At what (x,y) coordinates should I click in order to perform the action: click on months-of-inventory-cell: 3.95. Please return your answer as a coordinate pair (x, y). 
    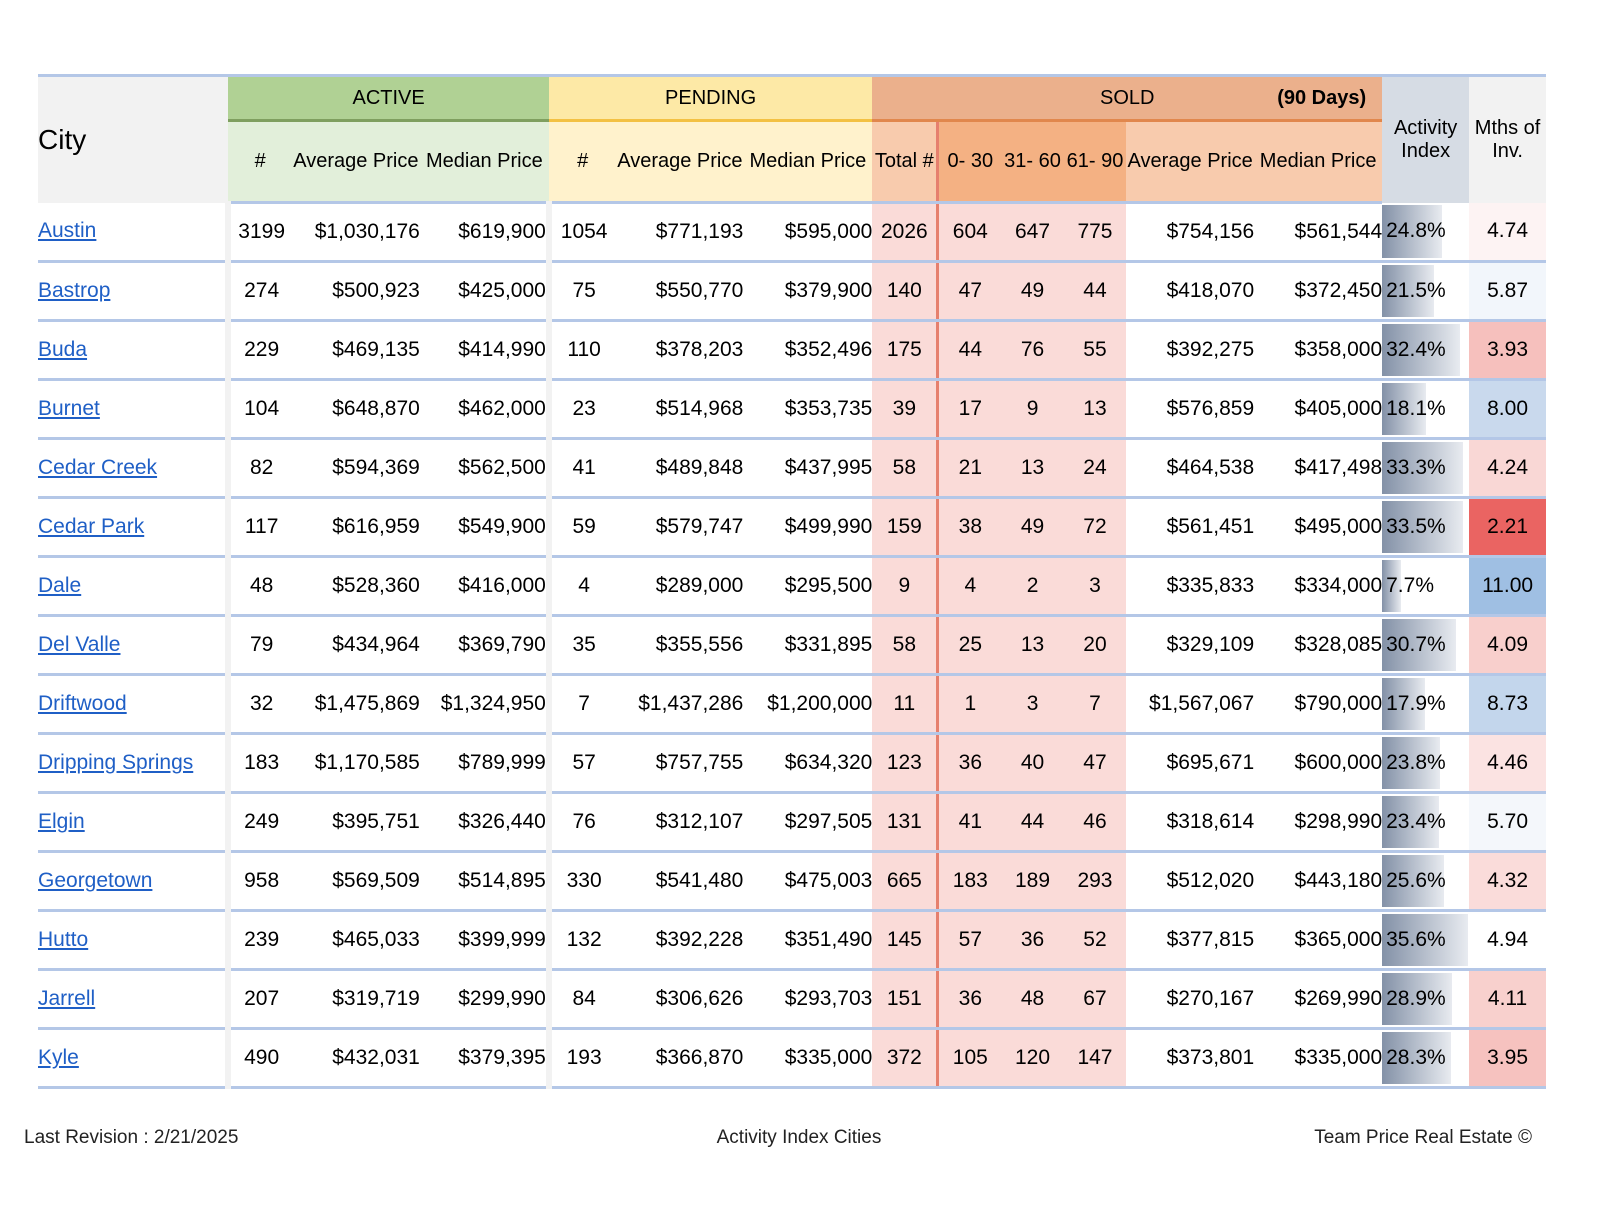
    Looking at the image, I should click on (1507, 1058).